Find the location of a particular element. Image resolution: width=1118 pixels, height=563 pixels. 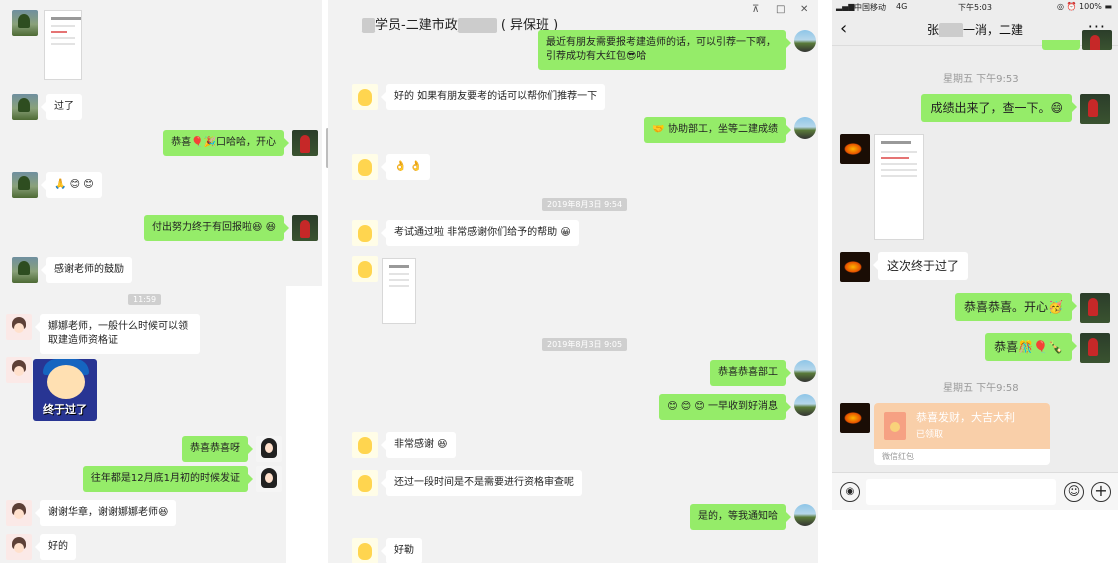

message-row: 这次终于过了 is located at coordinates (904, 267).